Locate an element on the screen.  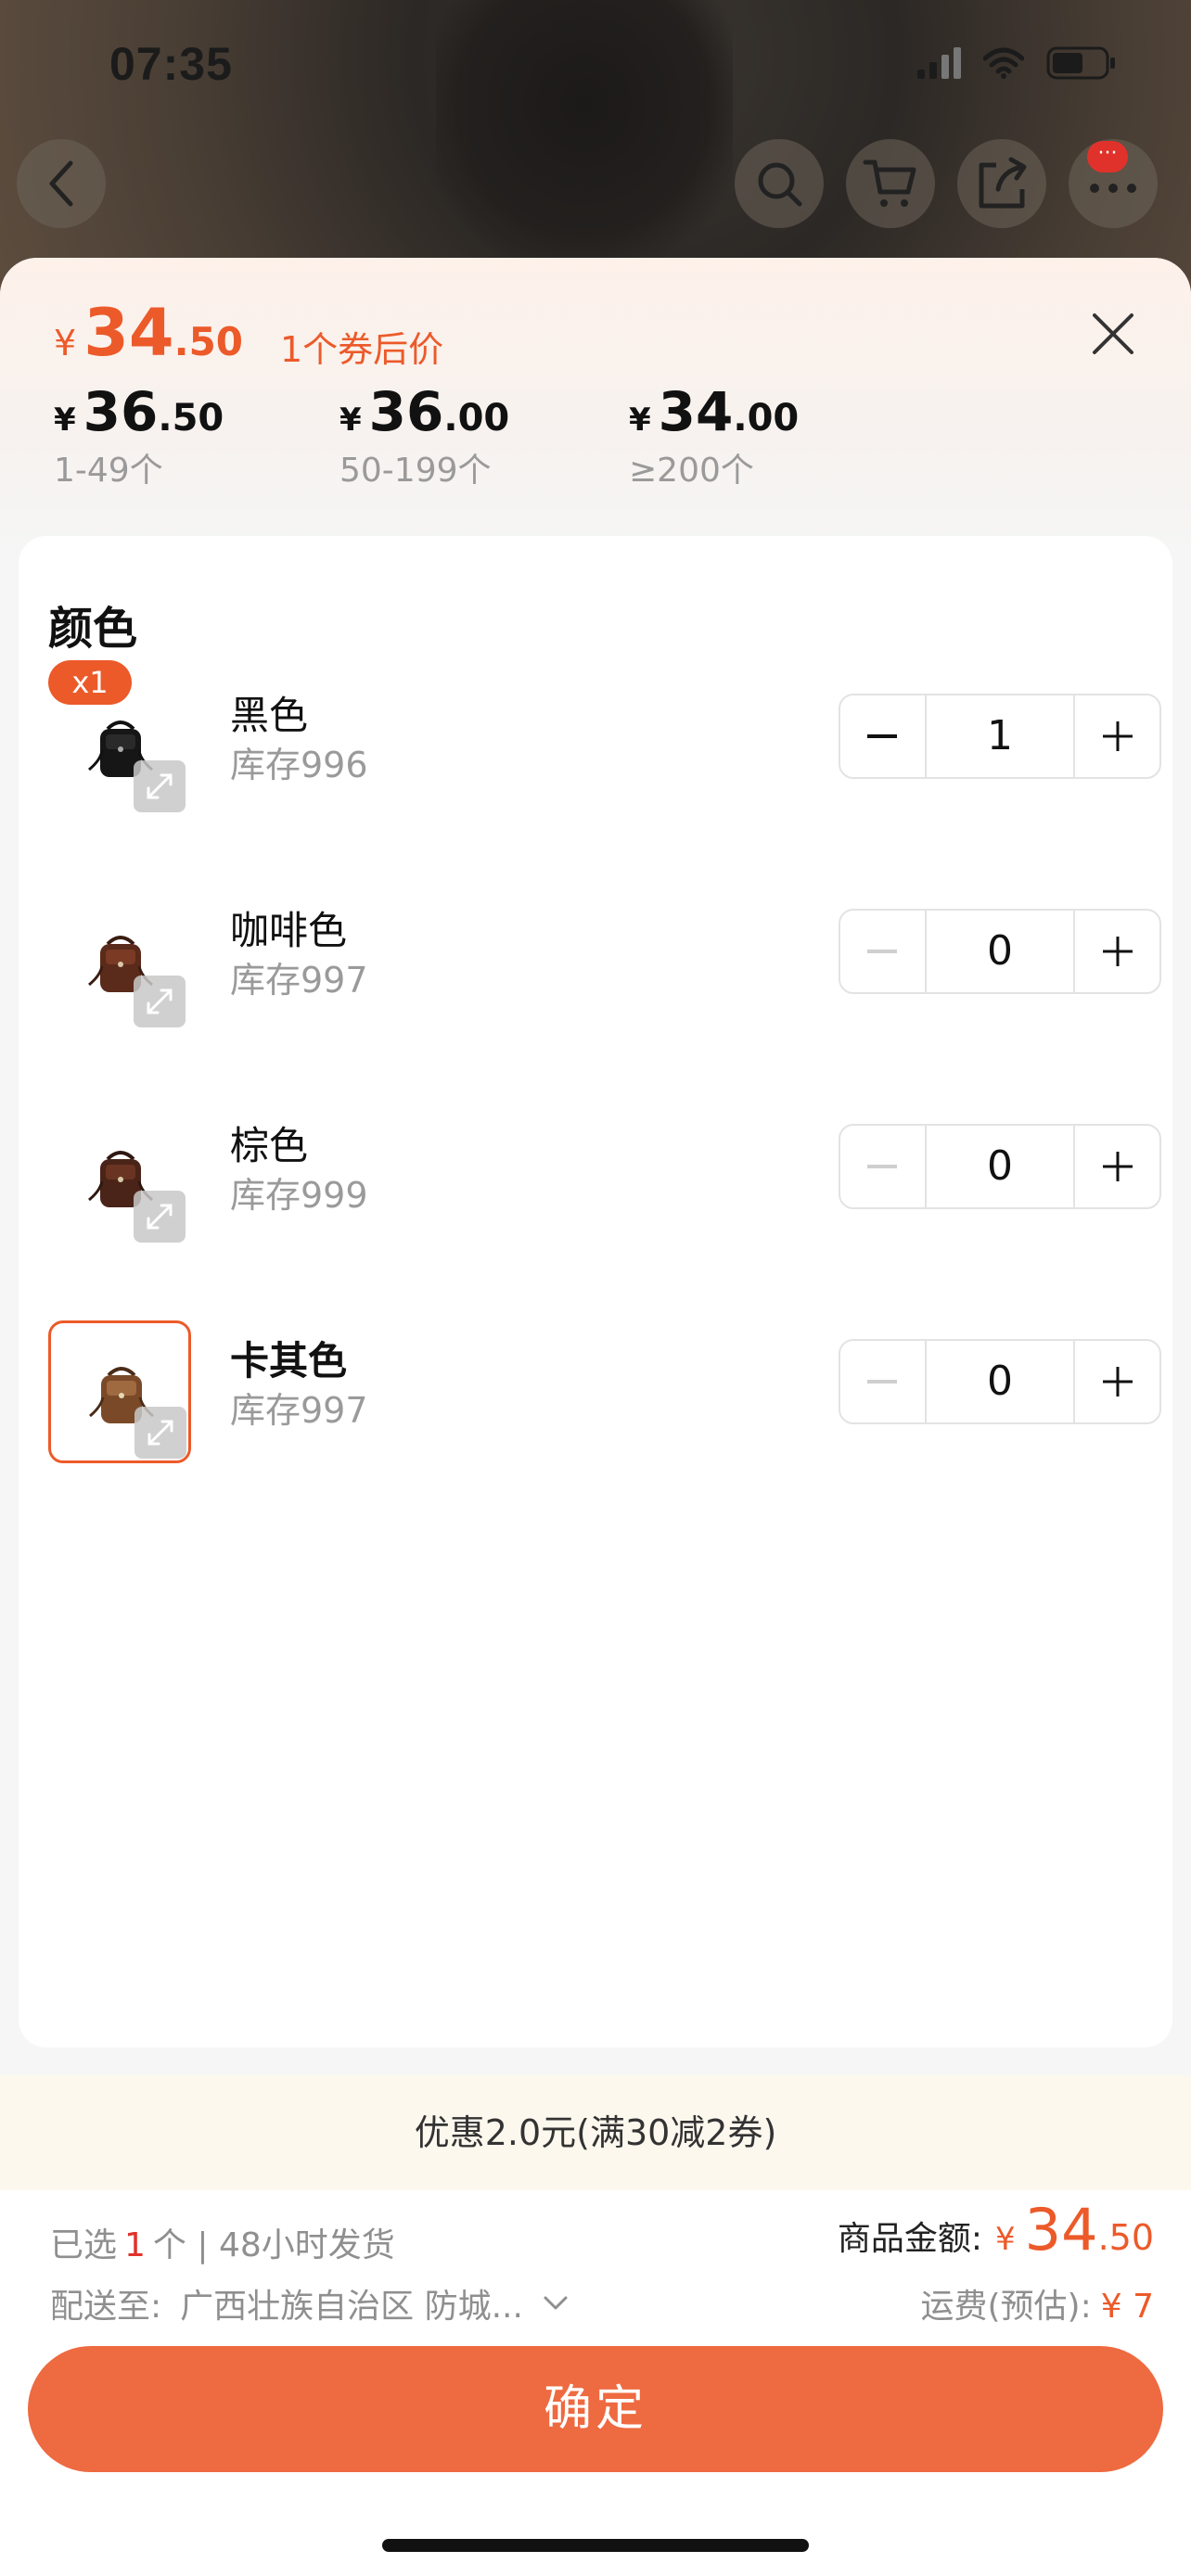
freight-value: ¥ 7 is located at coordinates (1127, 2307).